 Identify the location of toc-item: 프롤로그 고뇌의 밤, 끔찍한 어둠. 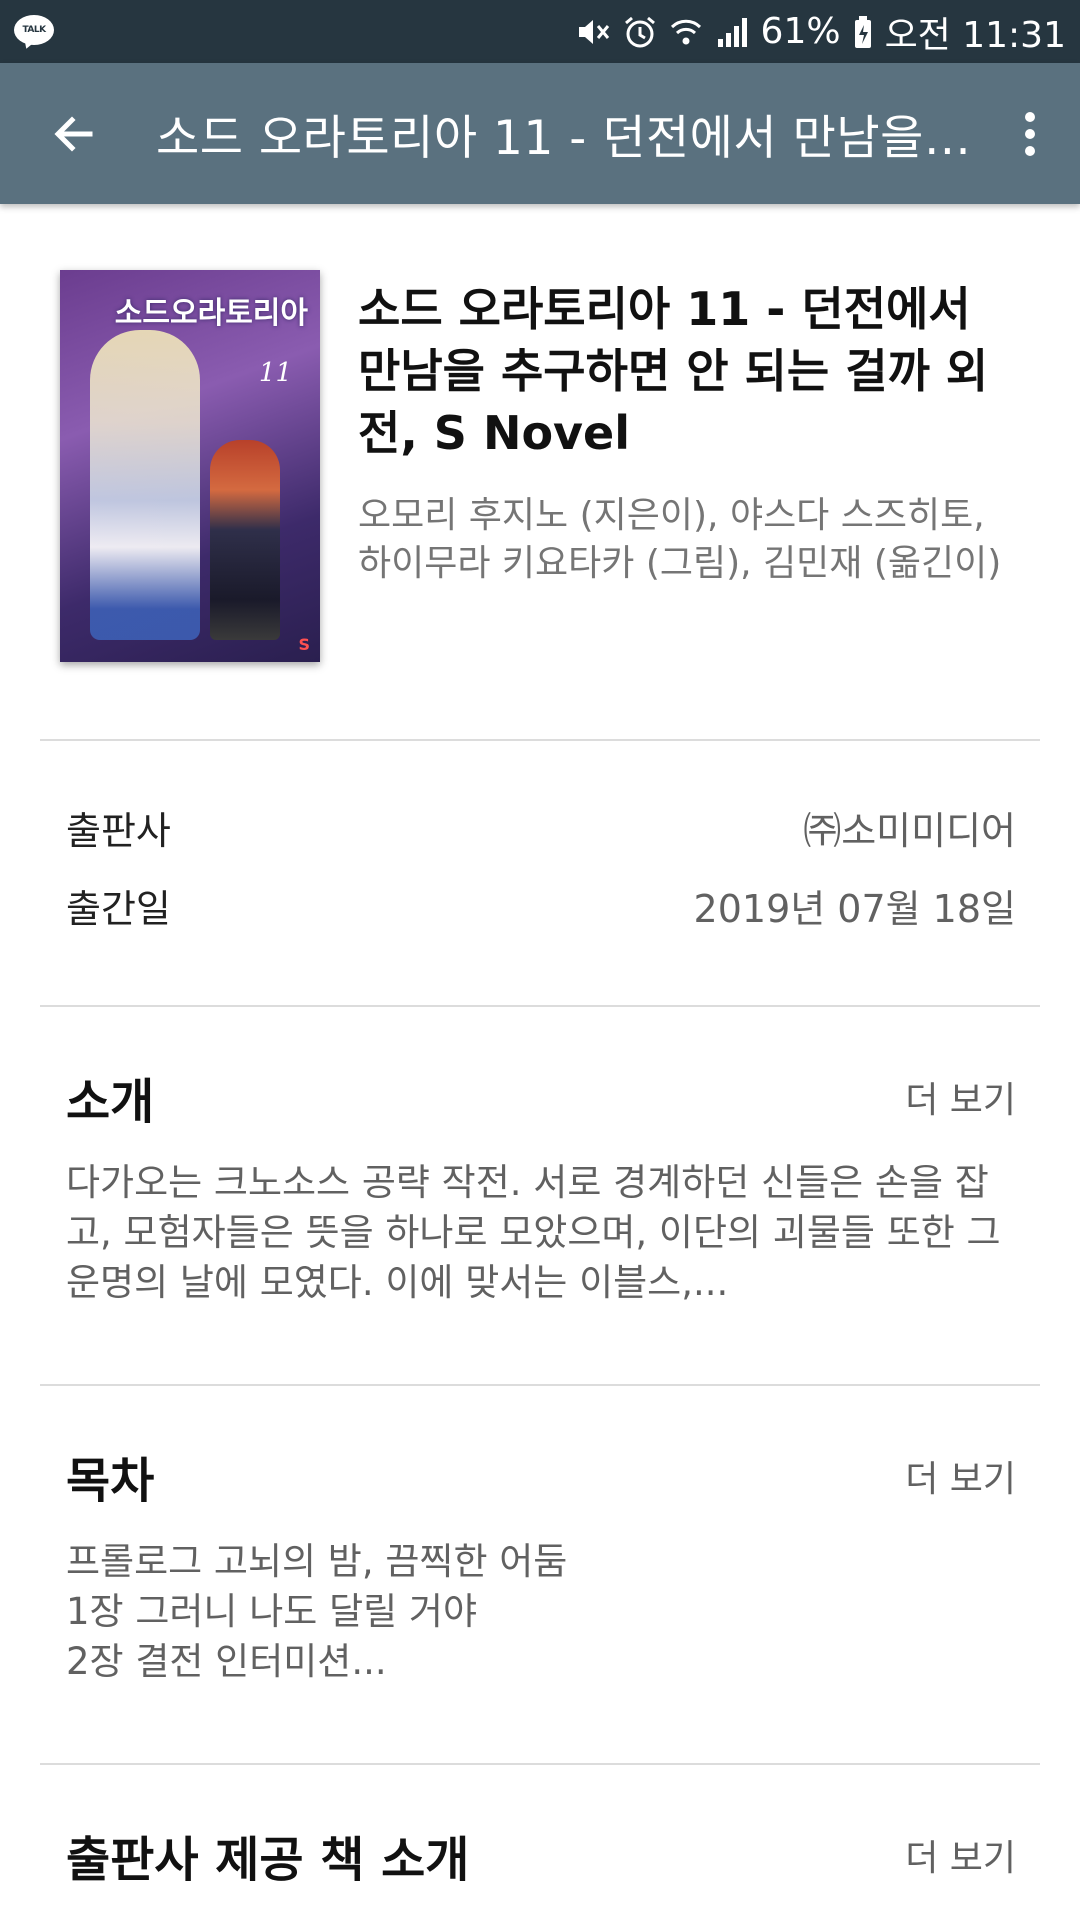
(317, 1561).